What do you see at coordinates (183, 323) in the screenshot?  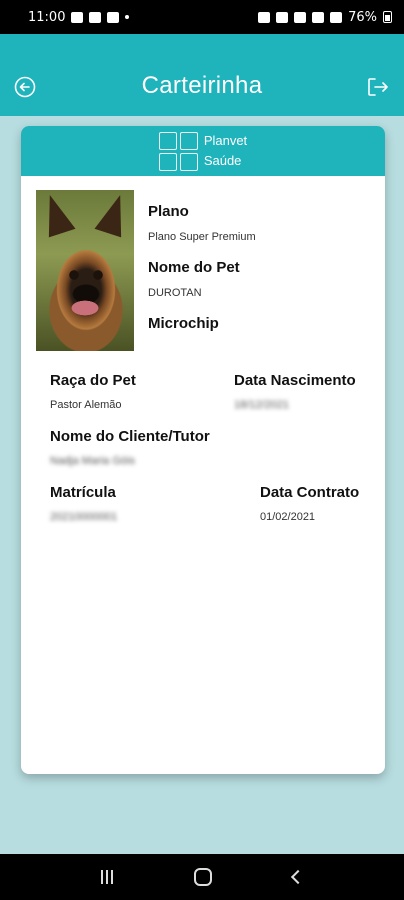 I see `microchip-label: Microchip` at bounding box center [183, 323].